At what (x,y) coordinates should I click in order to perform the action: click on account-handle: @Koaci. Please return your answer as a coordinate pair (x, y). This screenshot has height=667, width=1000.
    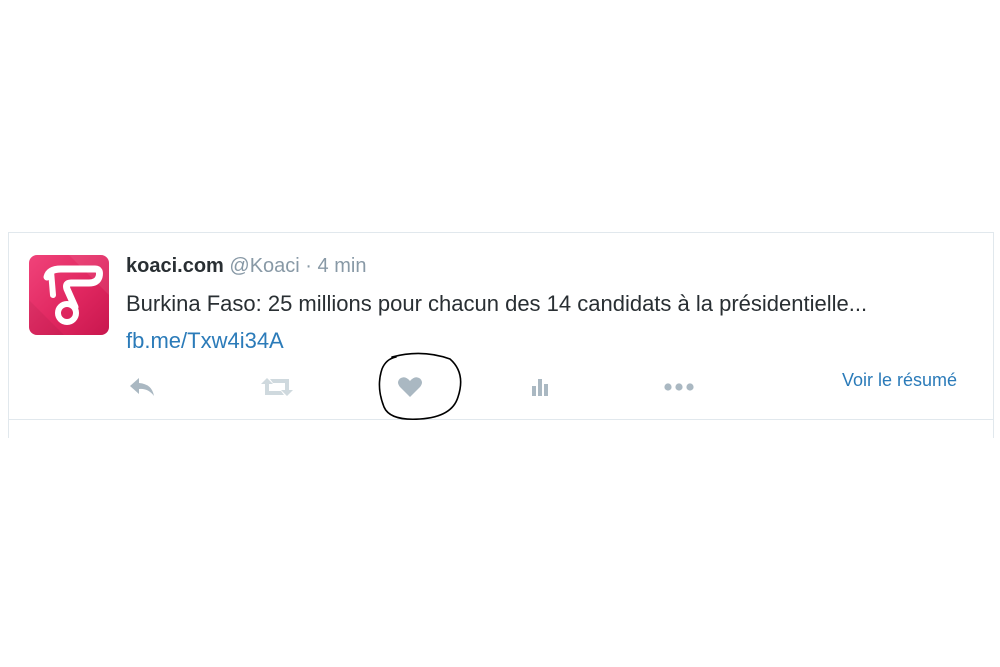
    Looking at the image, I should click on (264, 266).